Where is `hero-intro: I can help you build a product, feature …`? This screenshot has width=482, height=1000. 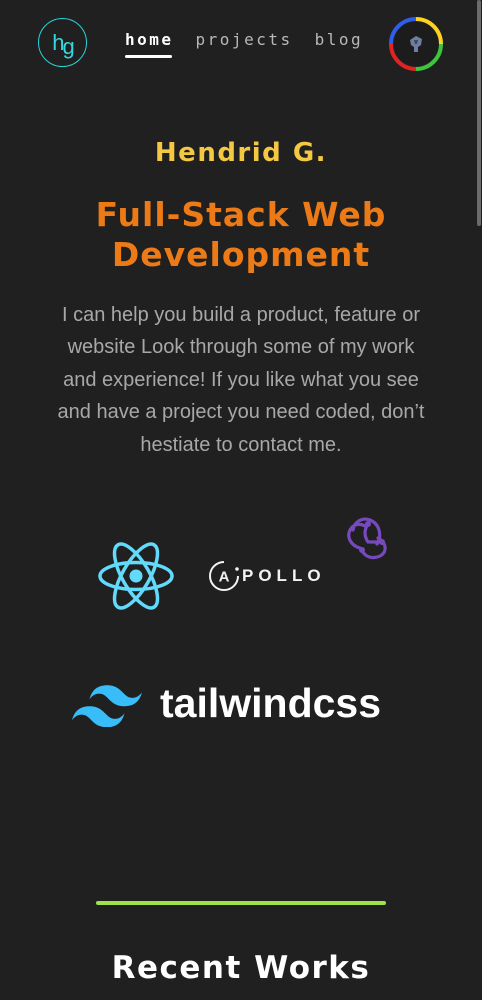 hero-intro: I can help you build a product, feature … is located at coordinates (241, 380).